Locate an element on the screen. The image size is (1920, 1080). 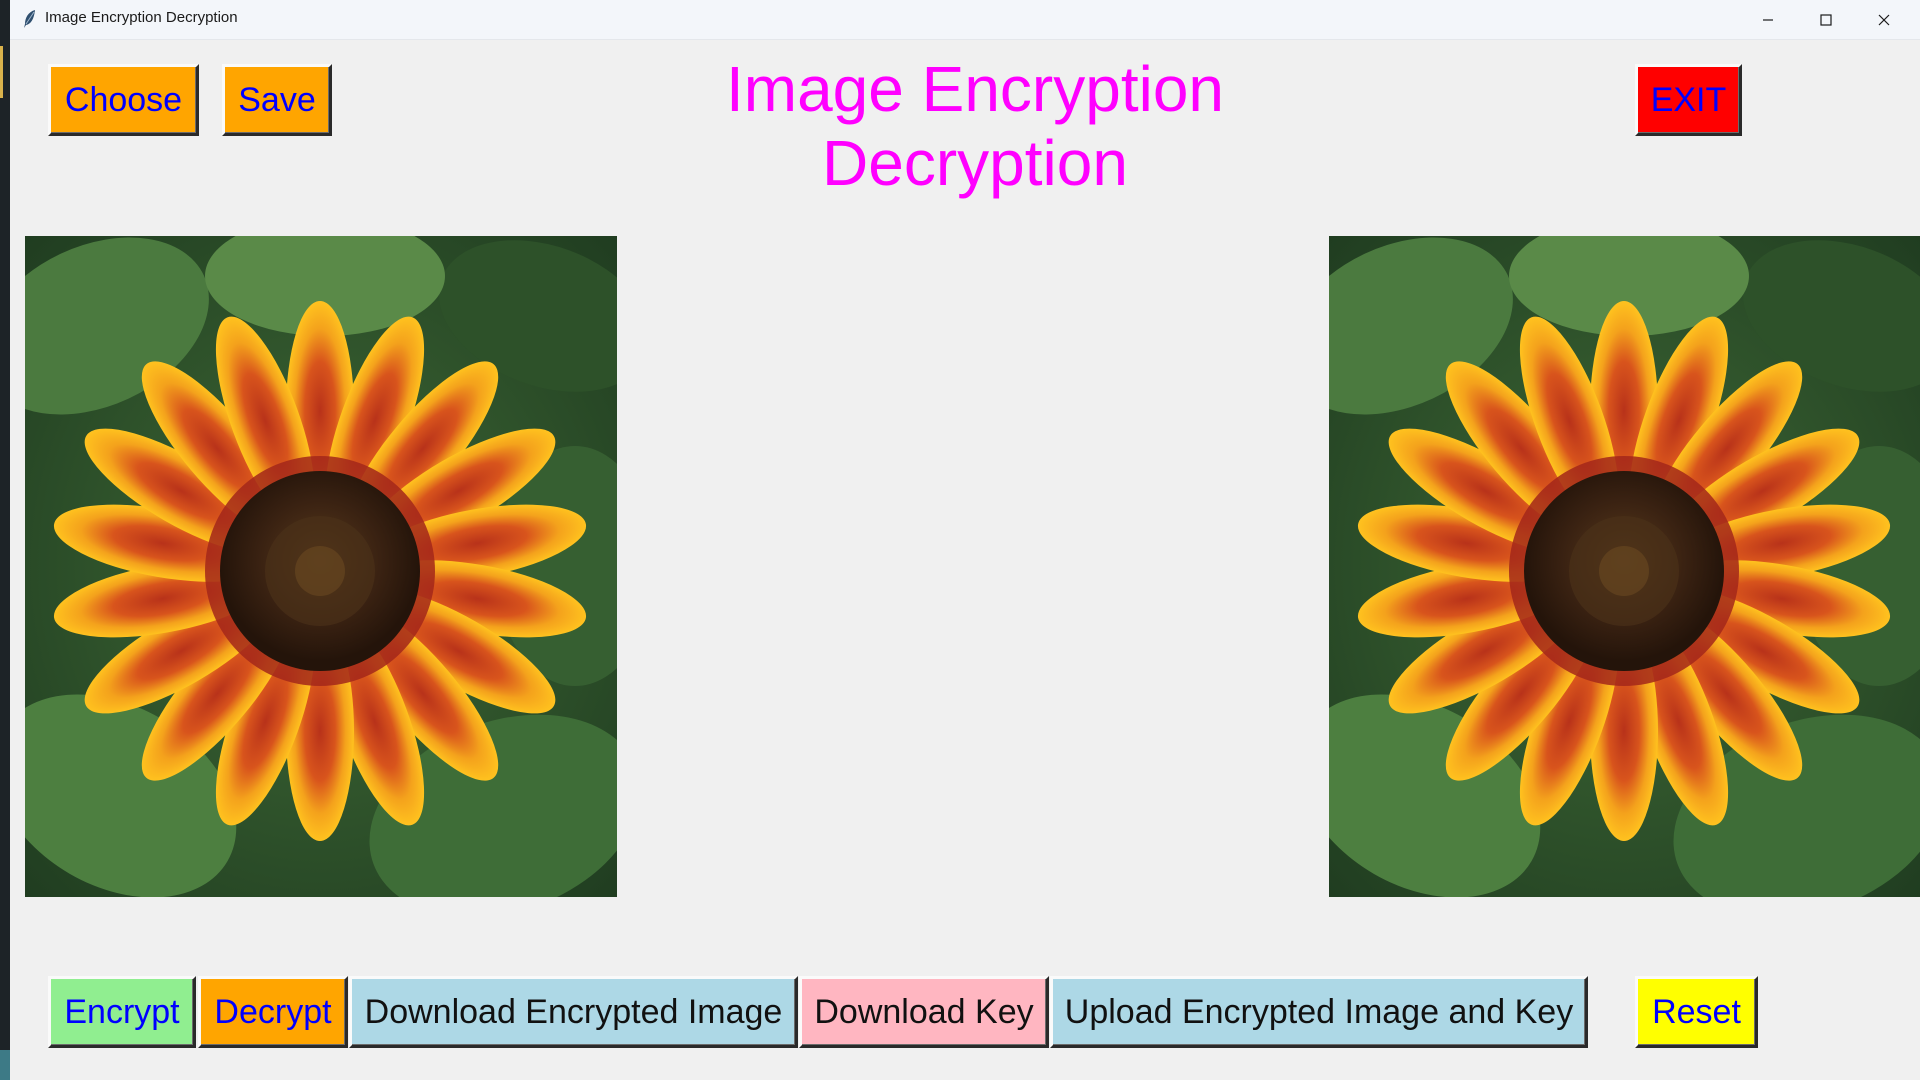
maximize-icon is located at coordinates (1826, 19).